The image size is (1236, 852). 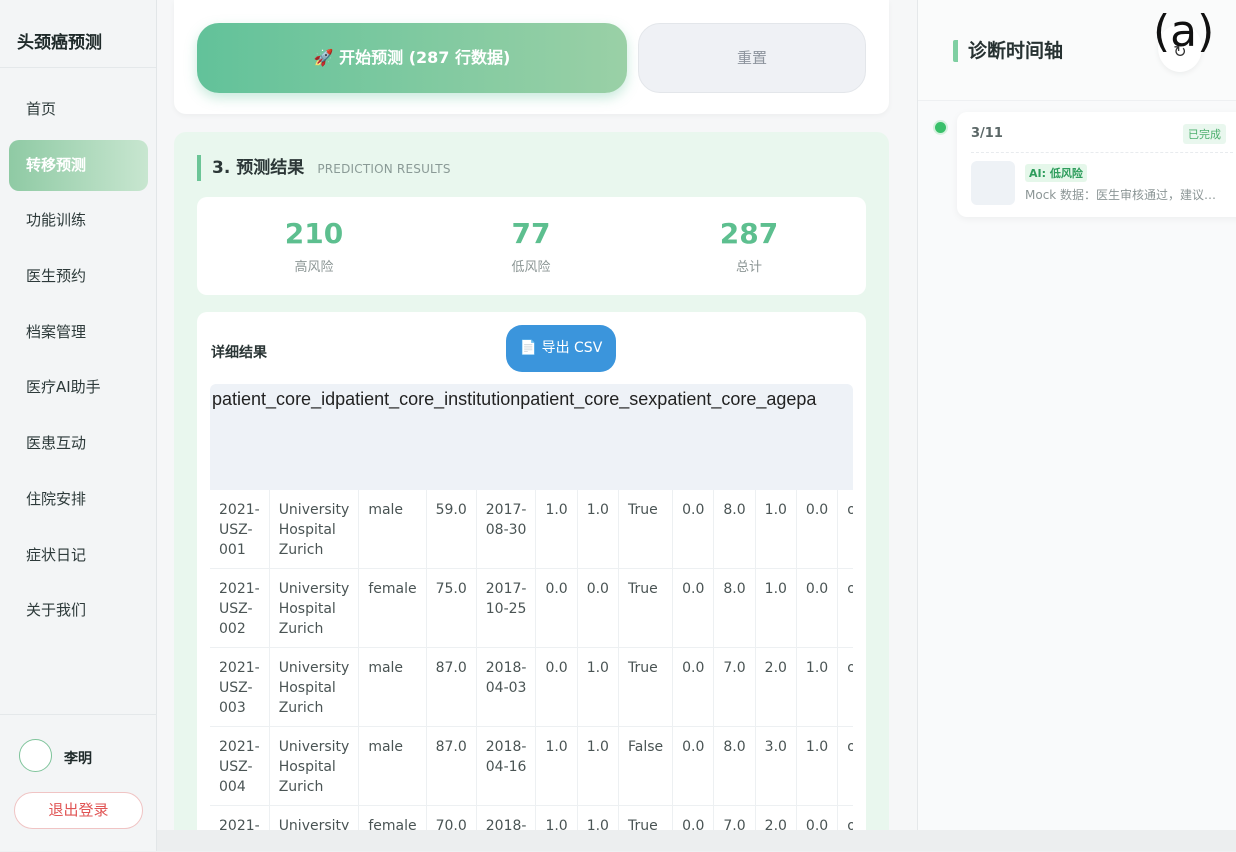 I want to click on section-title: 3. 预测结果 PREDICTION RESULTS, so click(x=324, y=168).